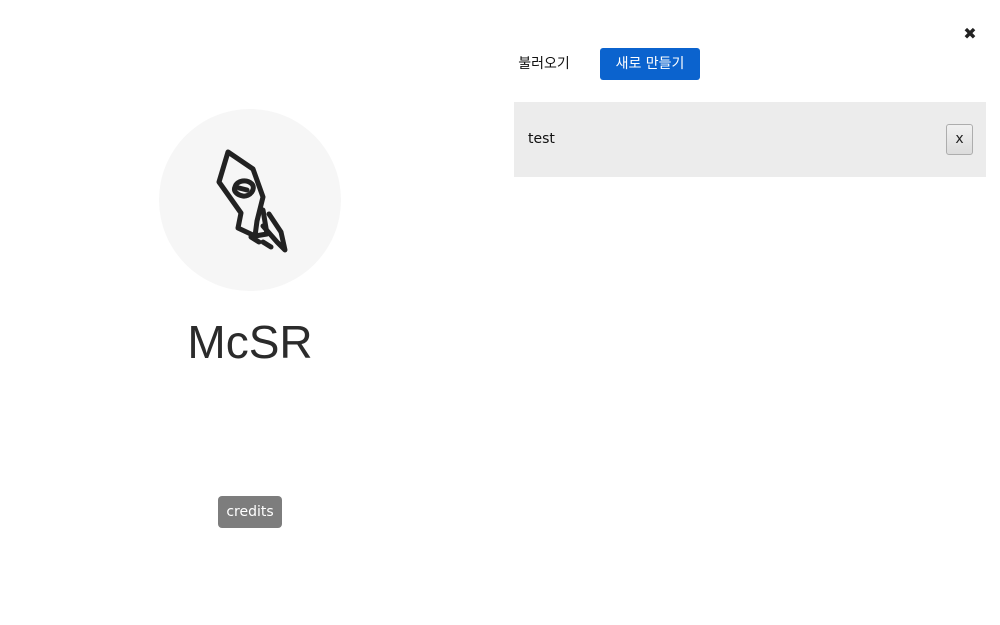 The height and width of the screenshot is (625, 1000). Describe the element at coordinates (250, 512) in the screenshot. I see `credits-button: credits` at that location.